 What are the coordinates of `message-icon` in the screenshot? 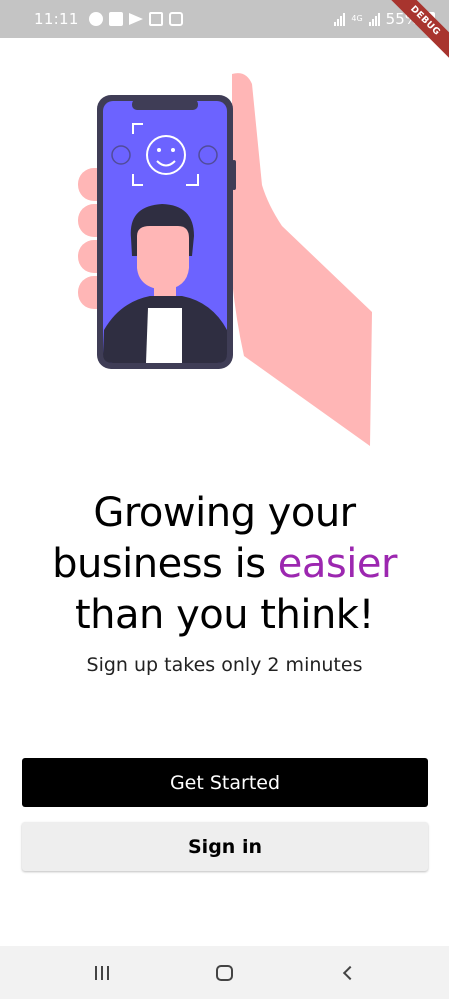 It's located at (175, 19).